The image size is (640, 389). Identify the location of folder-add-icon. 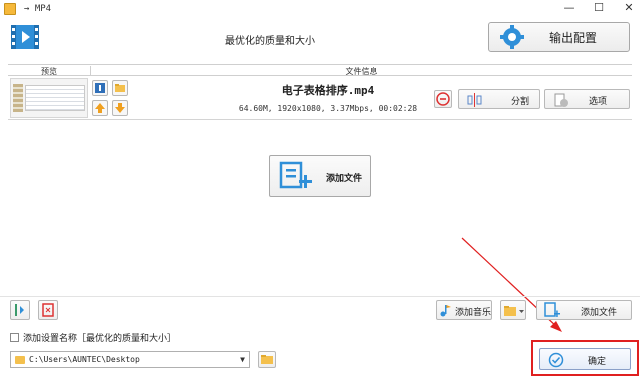
(514, 311).